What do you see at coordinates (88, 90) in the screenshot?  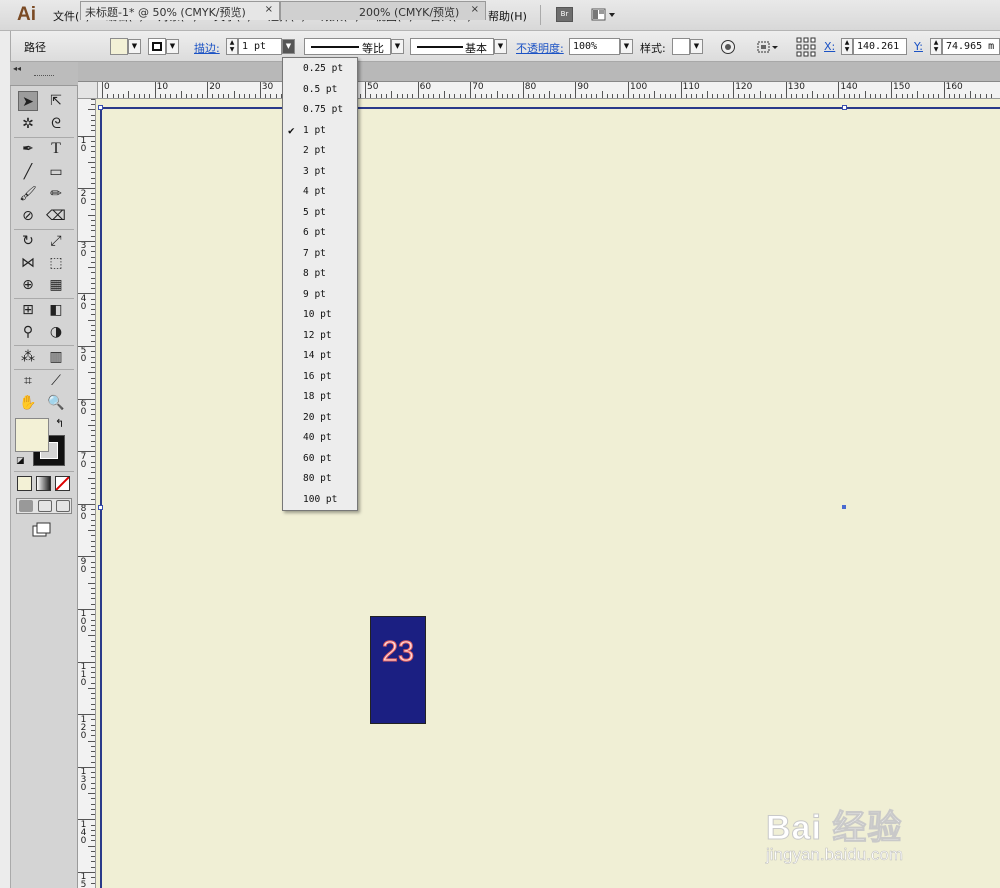 I see `ruler-origin` at bounding box center [88, 90].